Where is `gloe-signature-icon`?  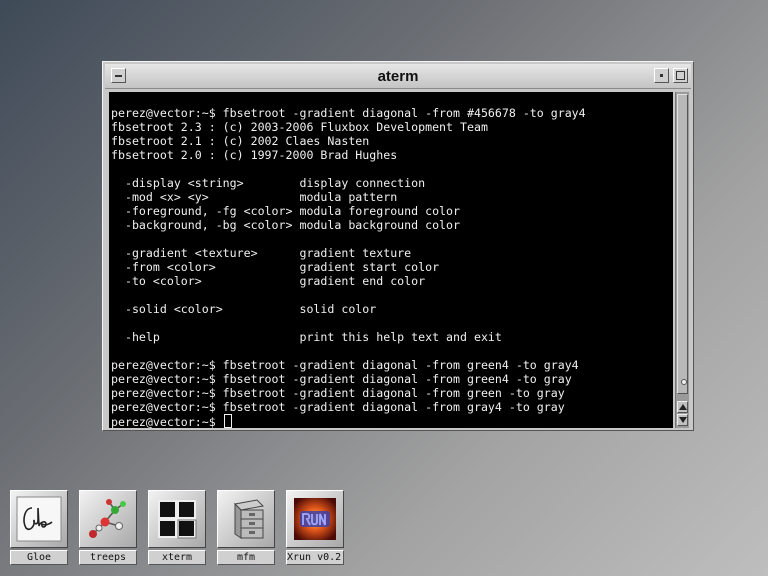
gloe-signature-icon is located at coordinates (39, 519).